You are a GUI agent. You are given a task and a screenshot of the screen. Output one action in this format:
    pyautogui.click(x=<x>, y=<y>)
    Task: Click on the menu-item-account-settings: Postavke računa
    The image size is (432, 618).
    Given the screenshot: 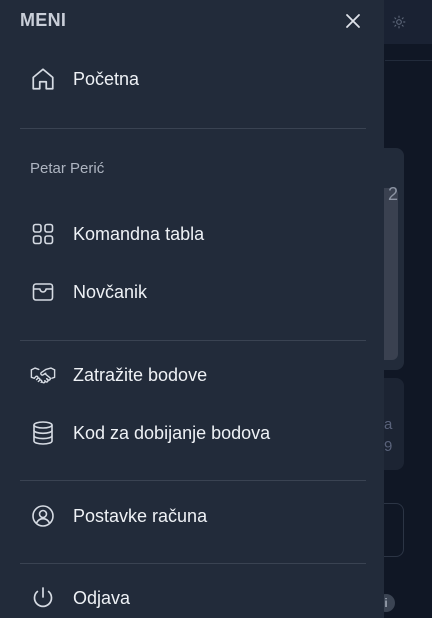 What is the action you would take?
    pyautogui.click(x=192, y=516)
    